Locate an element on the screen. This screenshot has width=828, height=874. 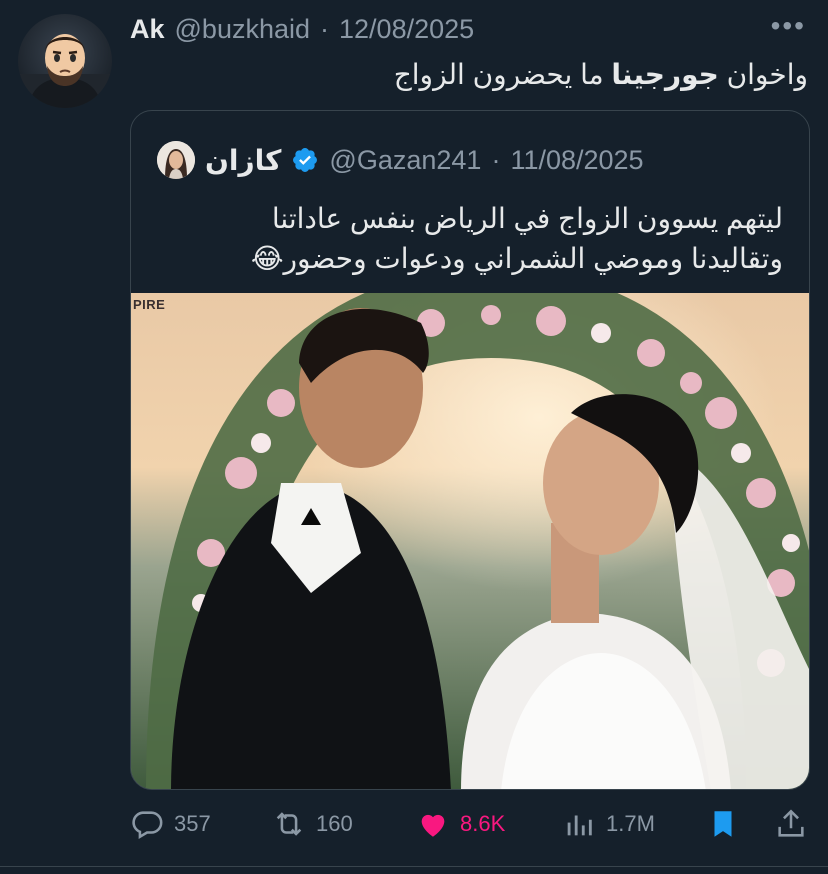
like-button: 8.6K is located at coordinates (460, 824).